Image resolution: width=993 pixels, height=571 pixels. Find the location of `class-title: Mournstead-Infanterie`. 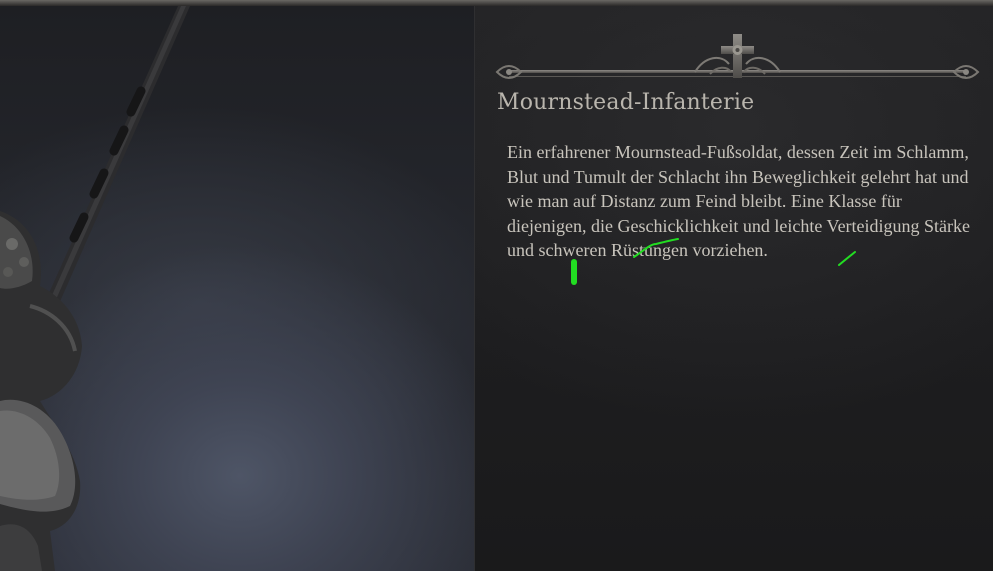

class-title: Mournstead-Infanterie is located at coordinates (626, 102).